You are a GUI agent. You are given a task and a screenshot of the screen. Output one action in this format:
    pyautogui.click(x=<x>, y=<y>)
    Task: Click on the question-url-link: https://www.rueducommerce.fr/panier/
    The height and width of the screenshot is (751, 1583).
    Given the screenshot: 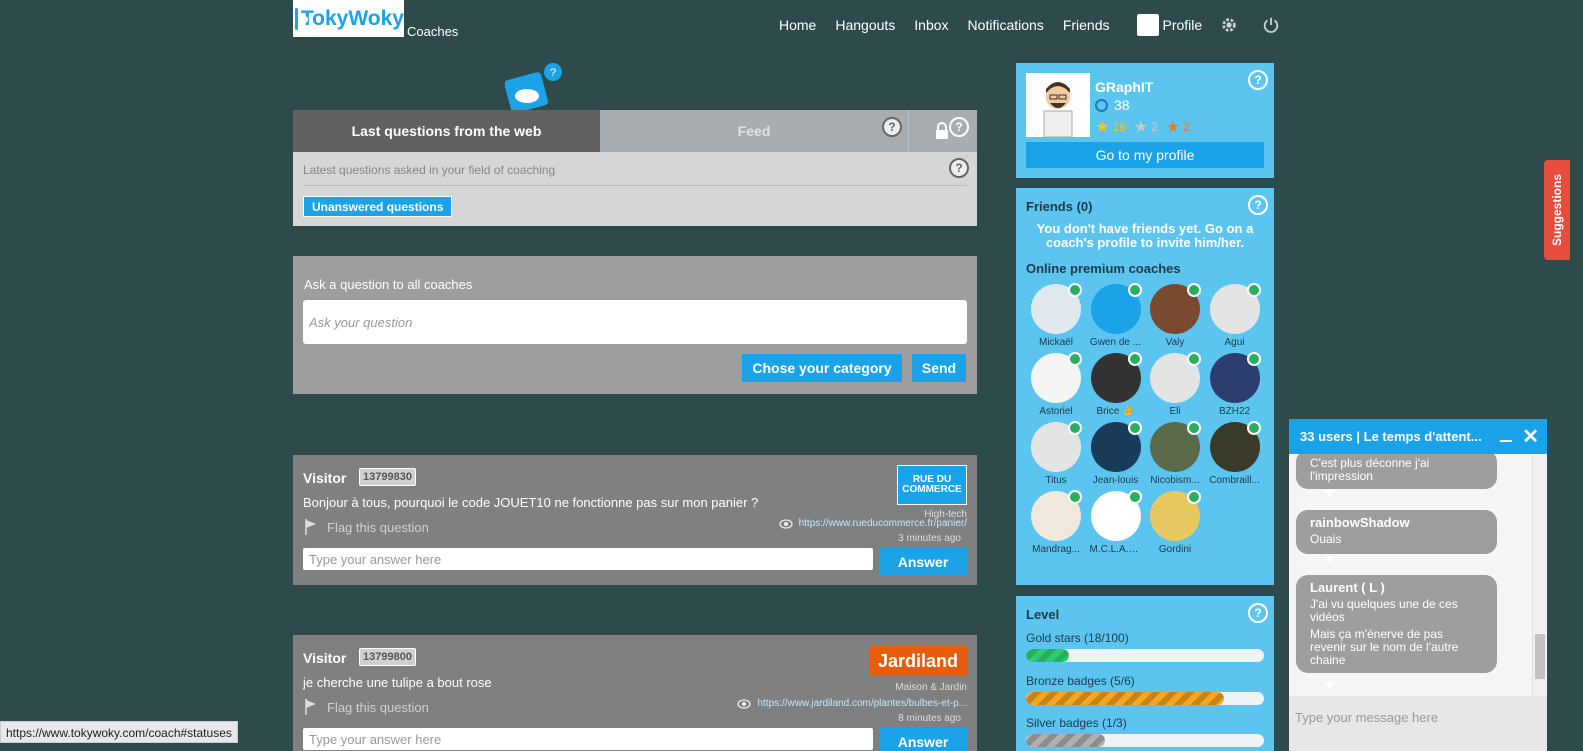 What is the action you would take?
    pyautogui.click(x=872, y=523)
    